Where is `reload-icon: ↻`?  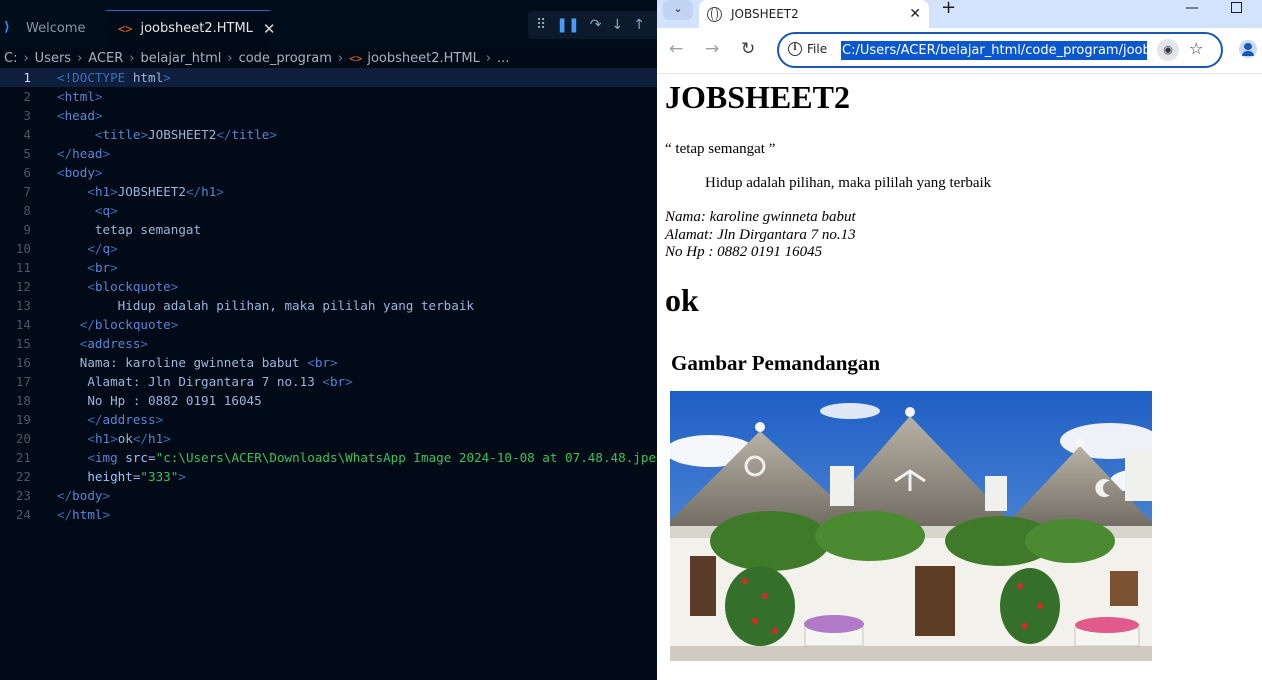 reload-icon: ↻ is located at coordinates (748, 49).